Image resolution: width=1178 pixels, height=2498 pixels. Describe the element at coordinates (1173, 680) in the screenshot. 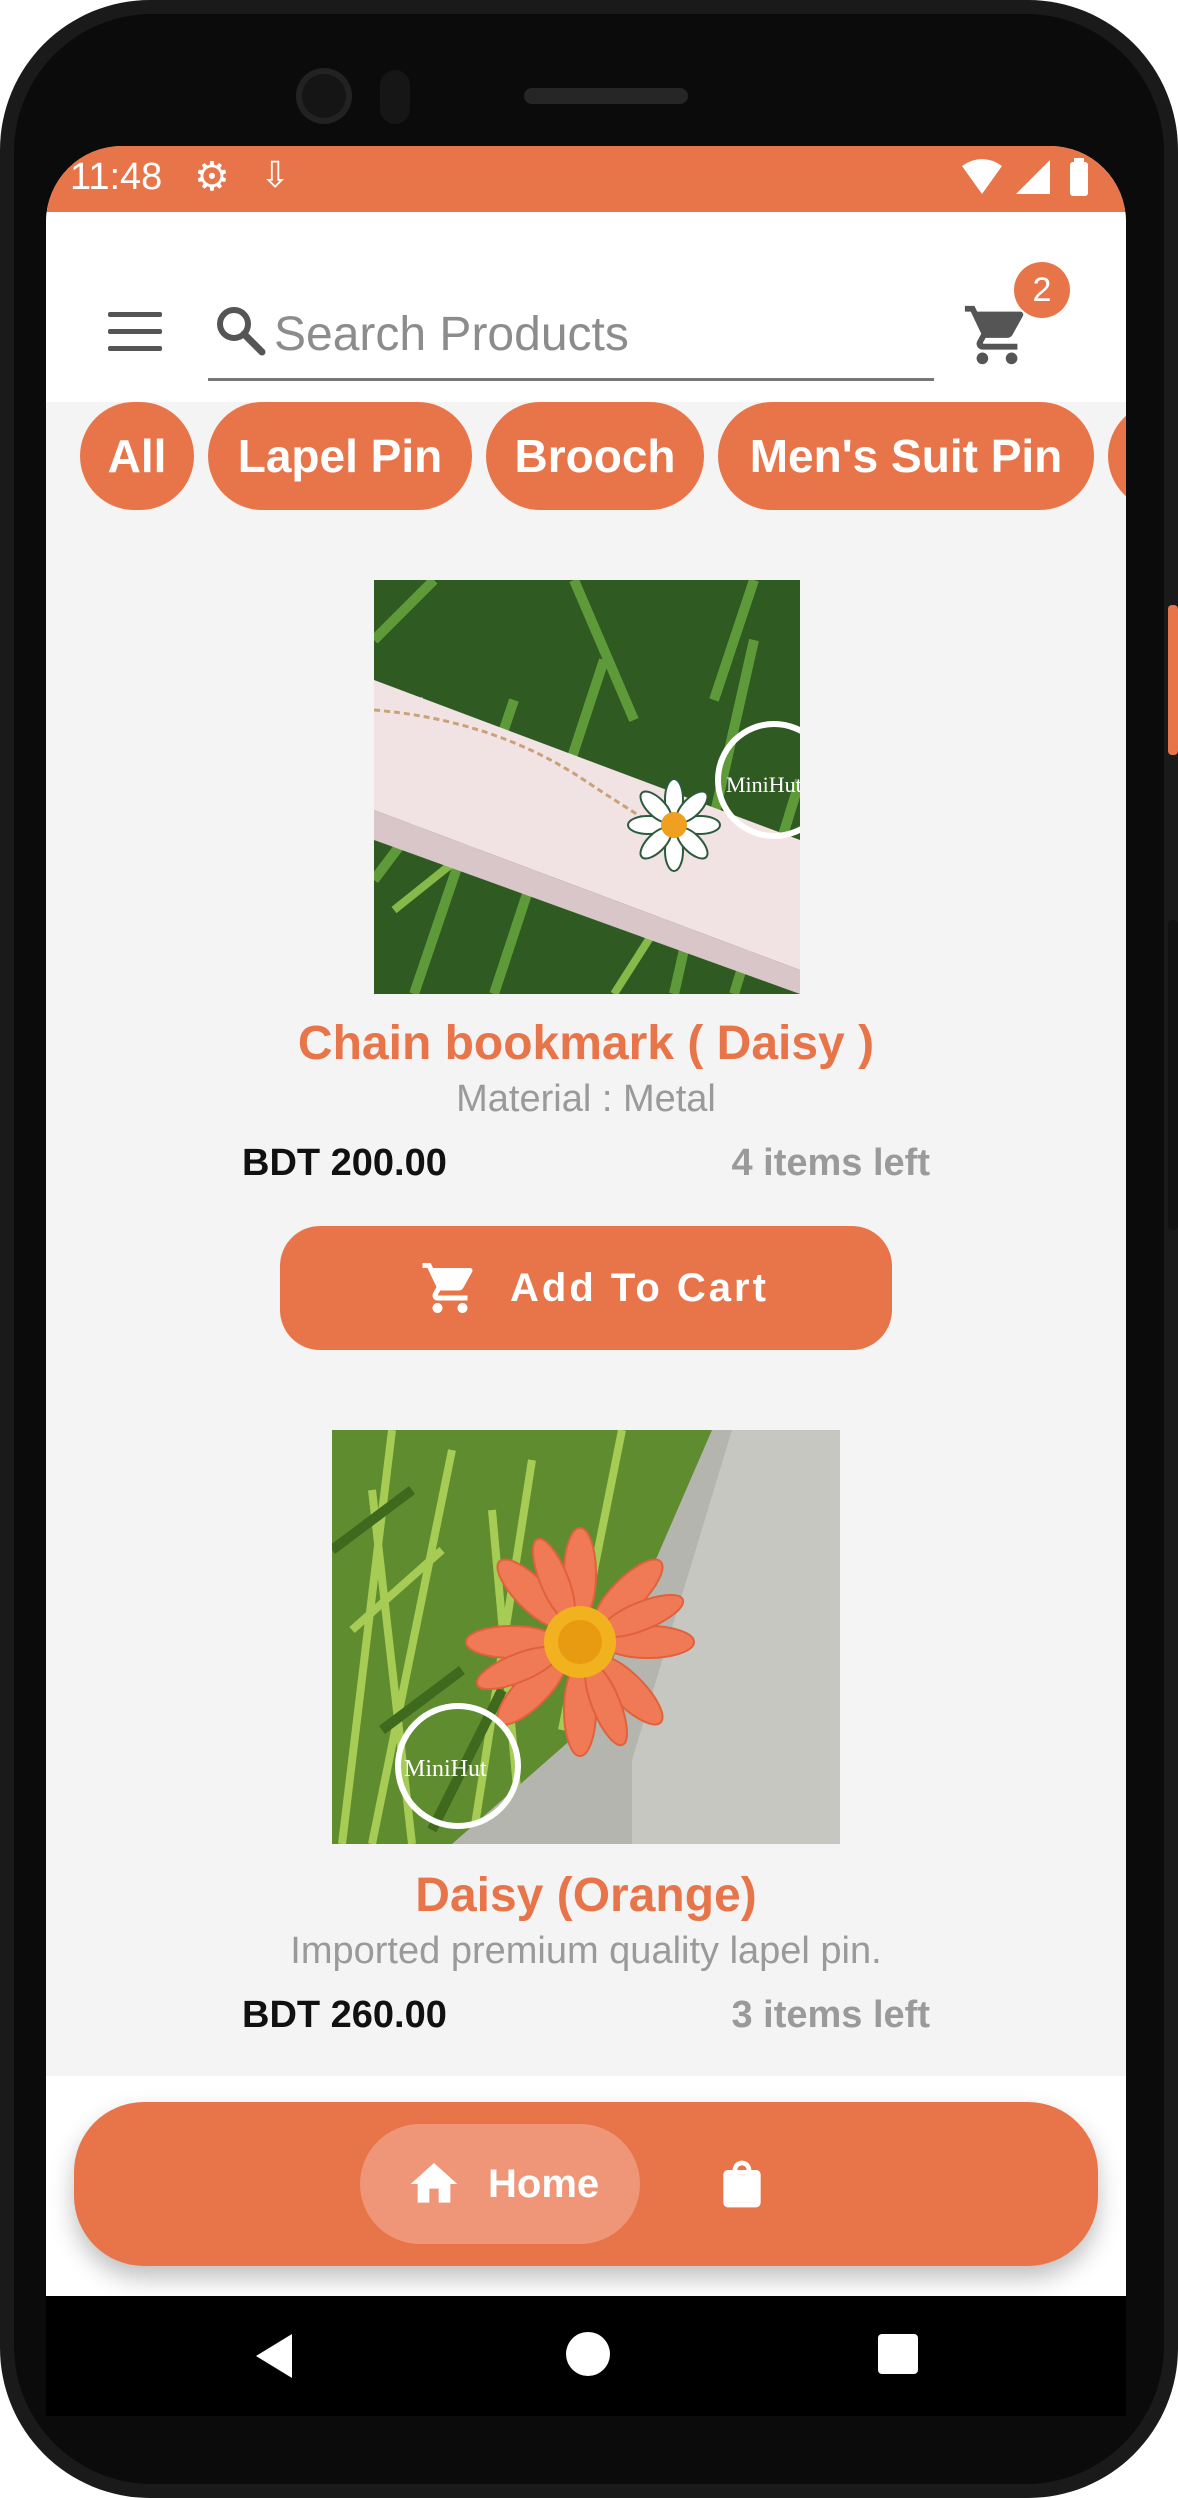

I see `volume-button` at that location.